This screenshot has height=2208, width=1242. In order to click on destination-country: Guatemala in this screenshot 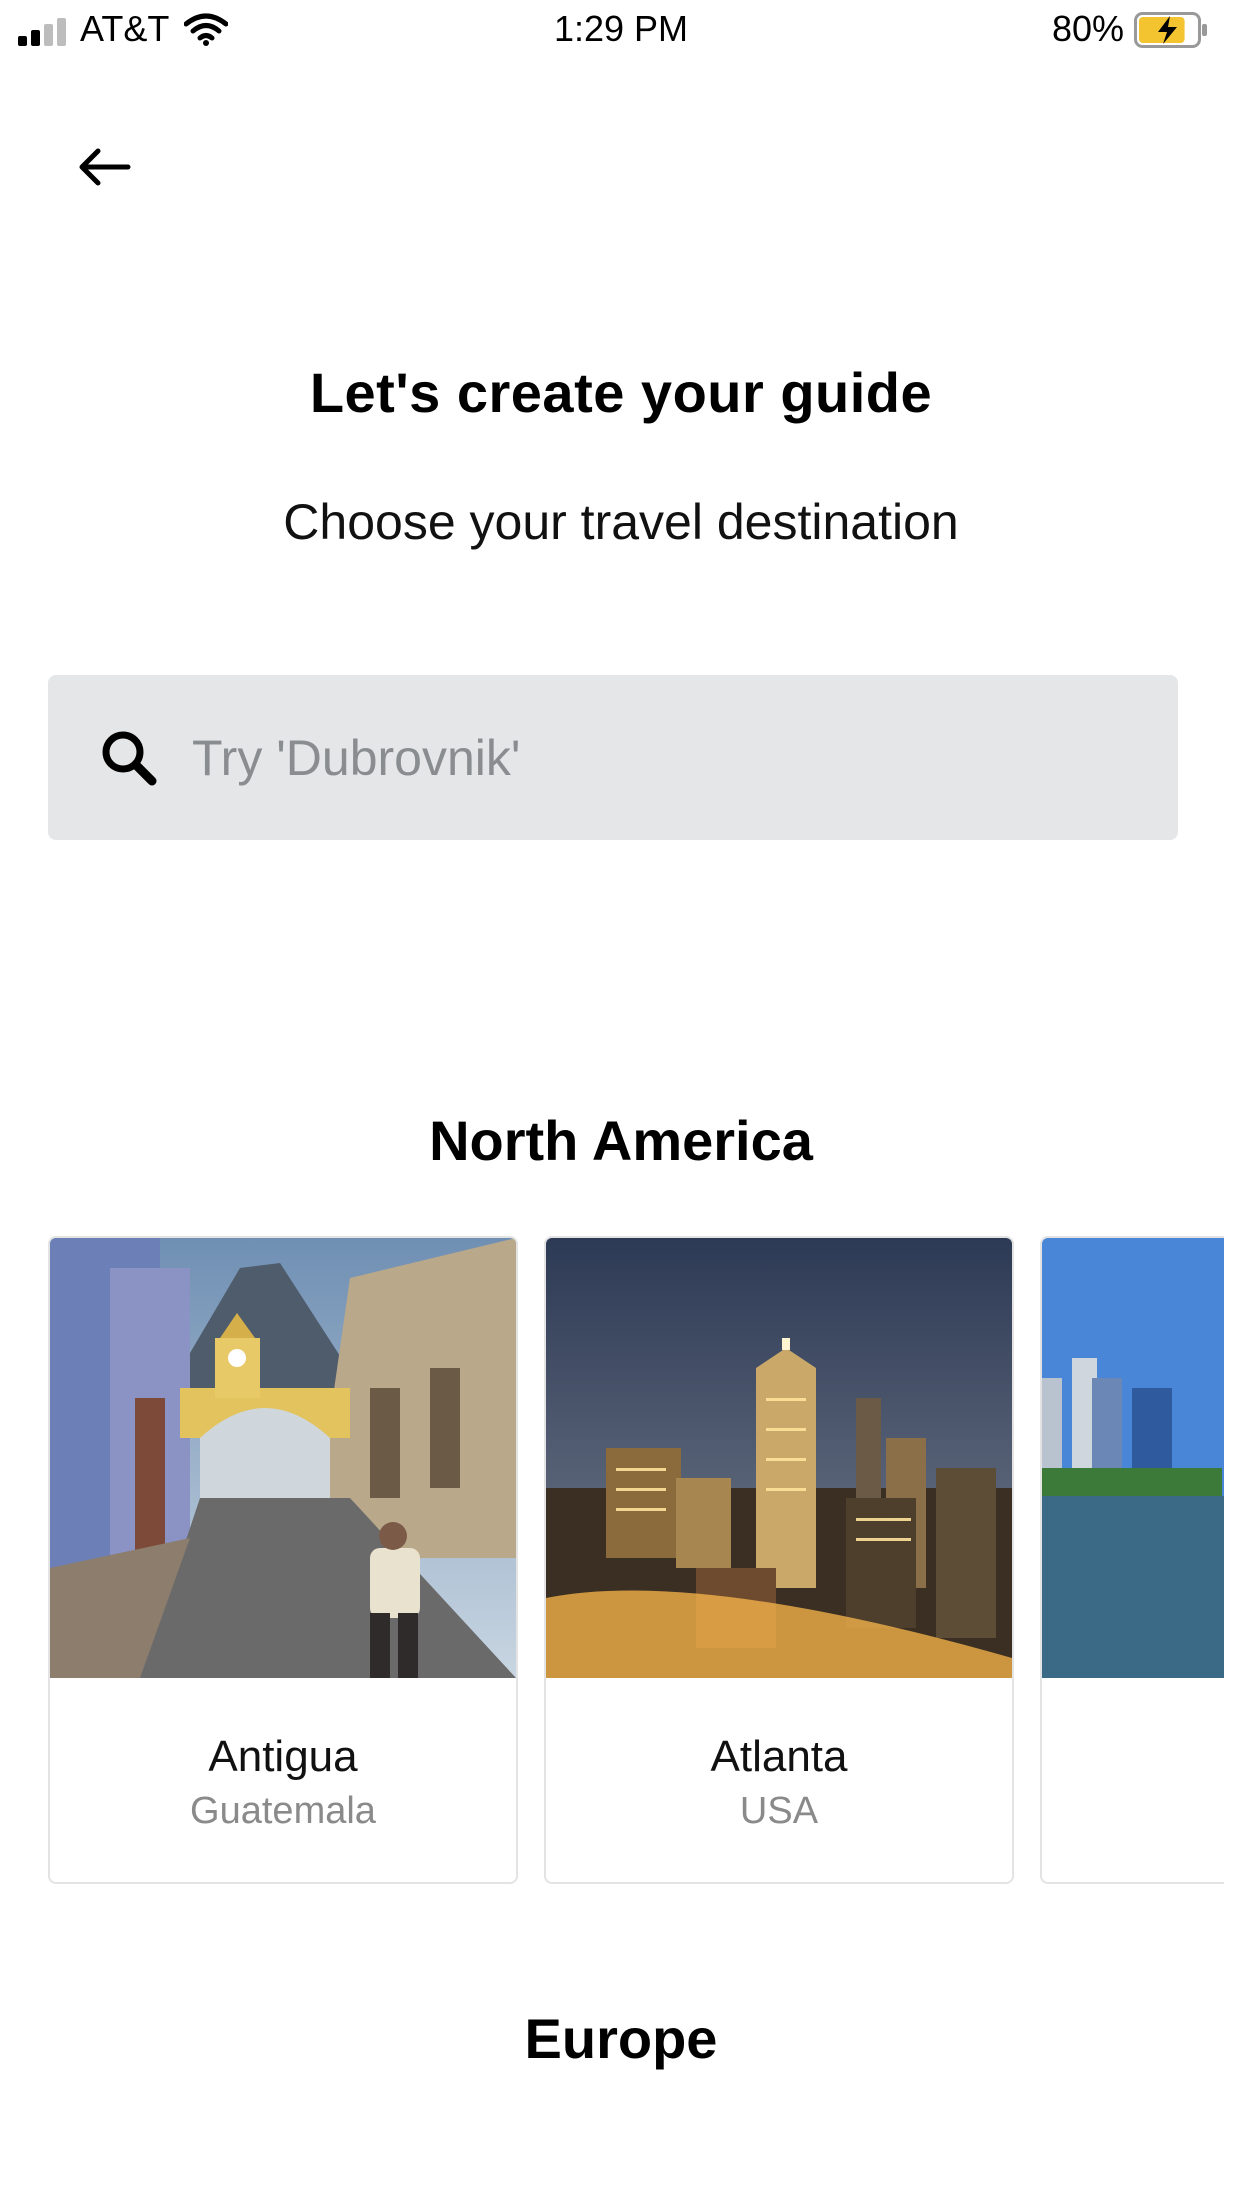, I will do `click(283, 1811)`.